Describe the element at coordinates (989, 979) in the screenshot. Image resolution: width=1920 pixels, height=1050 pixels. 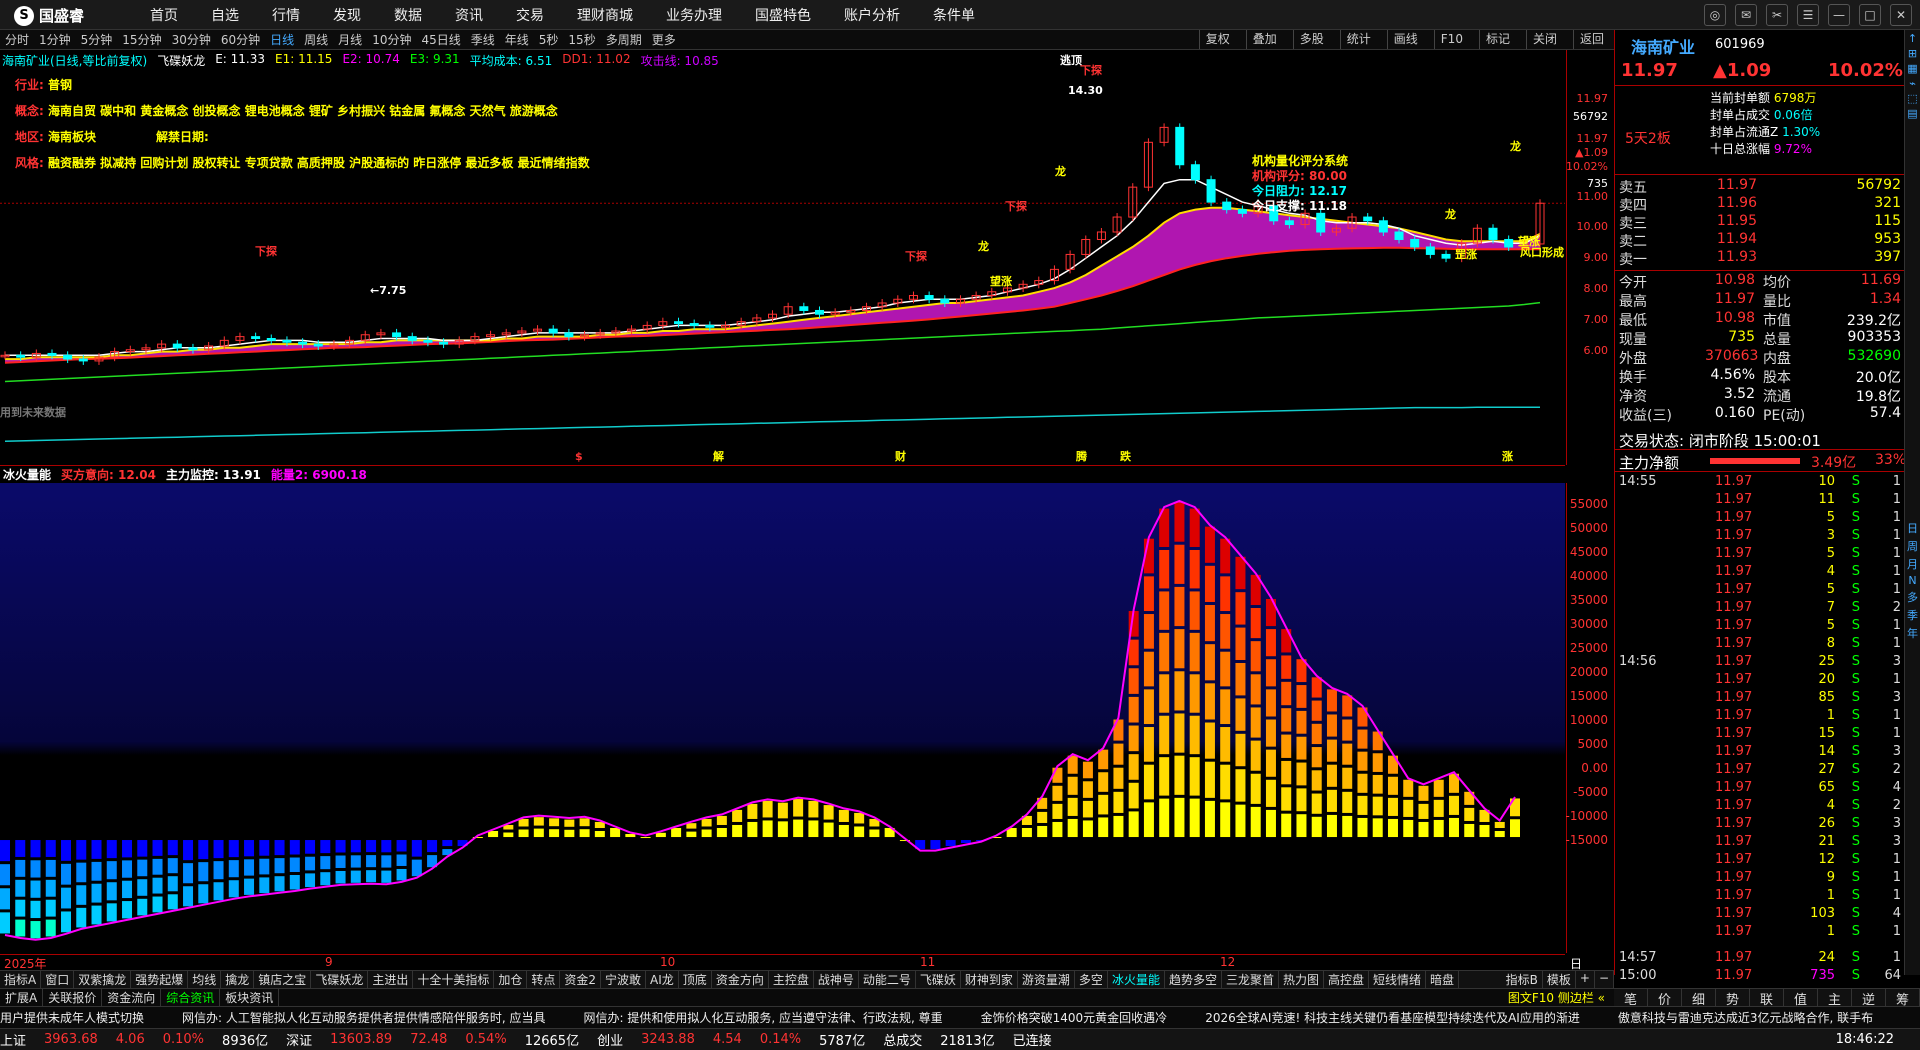
I see `indicator-tab: 财神到家` at that location.